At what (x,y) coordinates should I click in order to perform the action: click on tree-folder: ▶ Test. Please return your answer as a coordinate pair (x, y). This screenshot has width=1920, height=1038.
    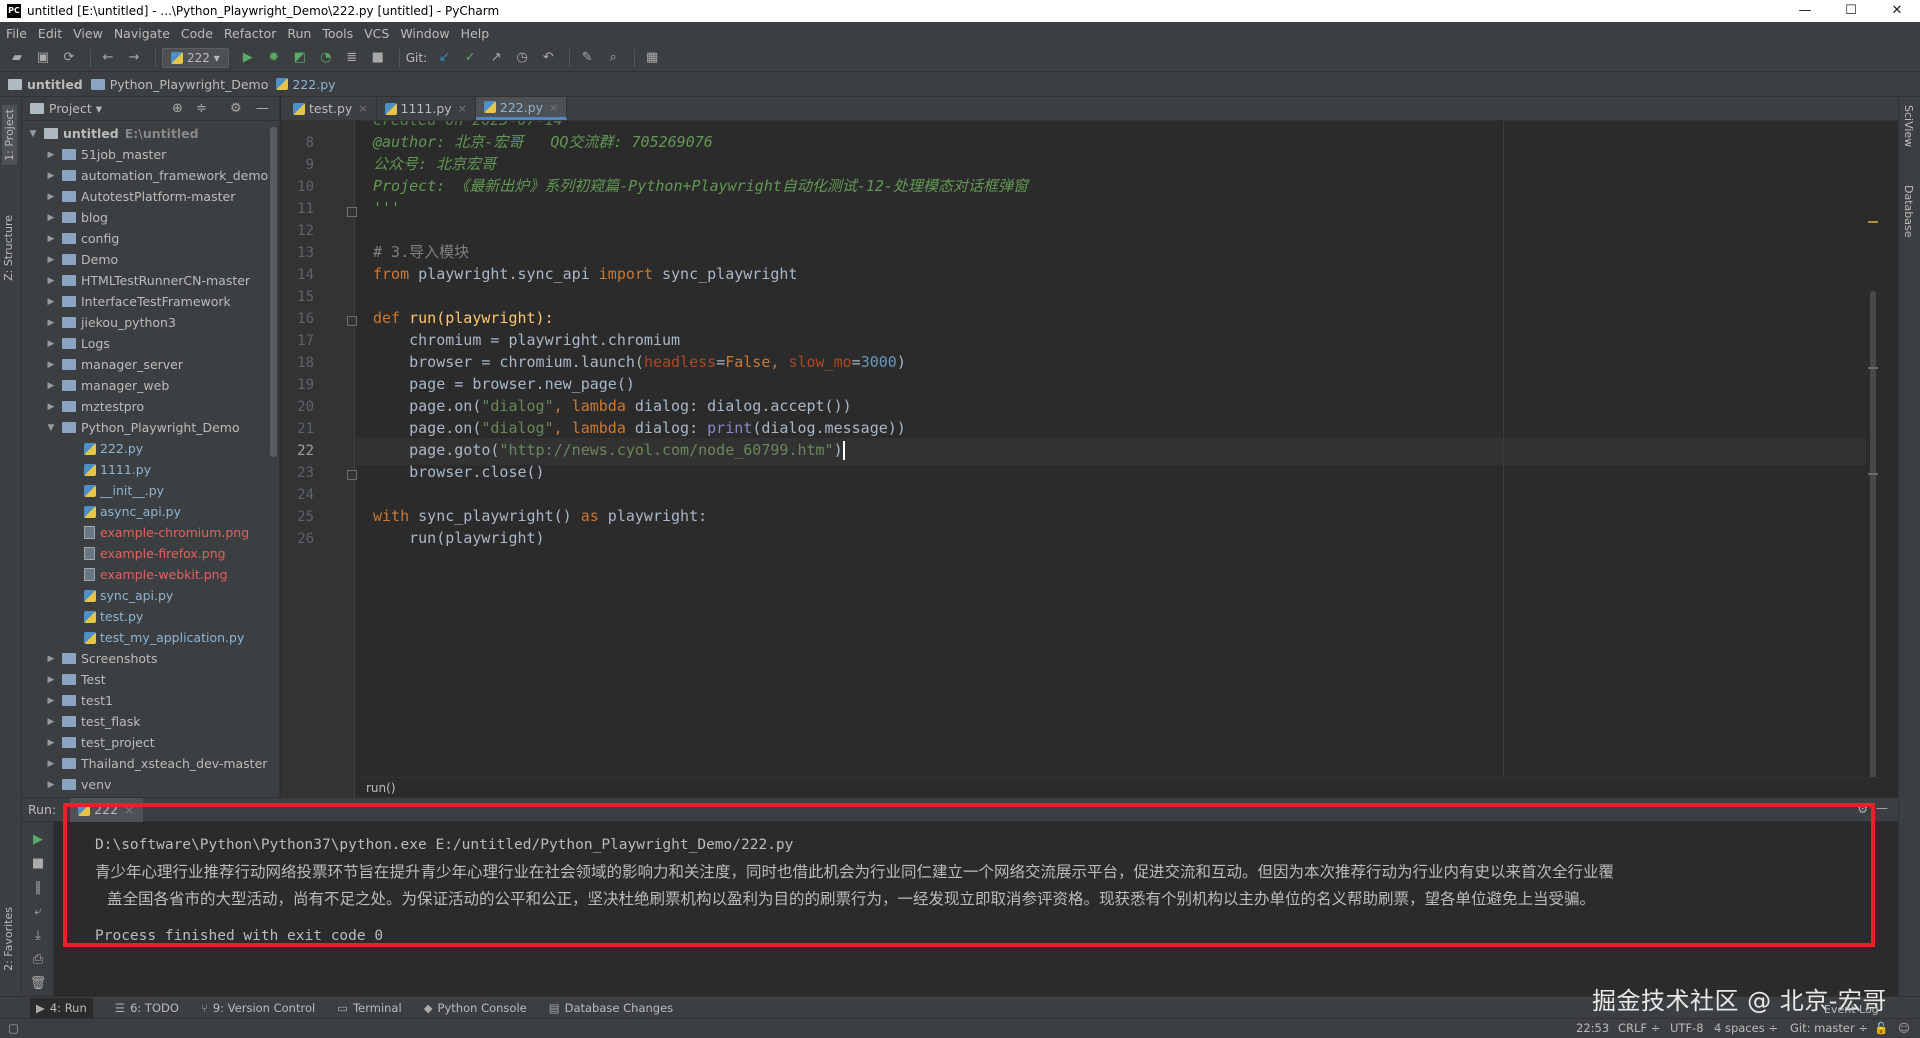
    Looking at the image, I should click on (150, 679).